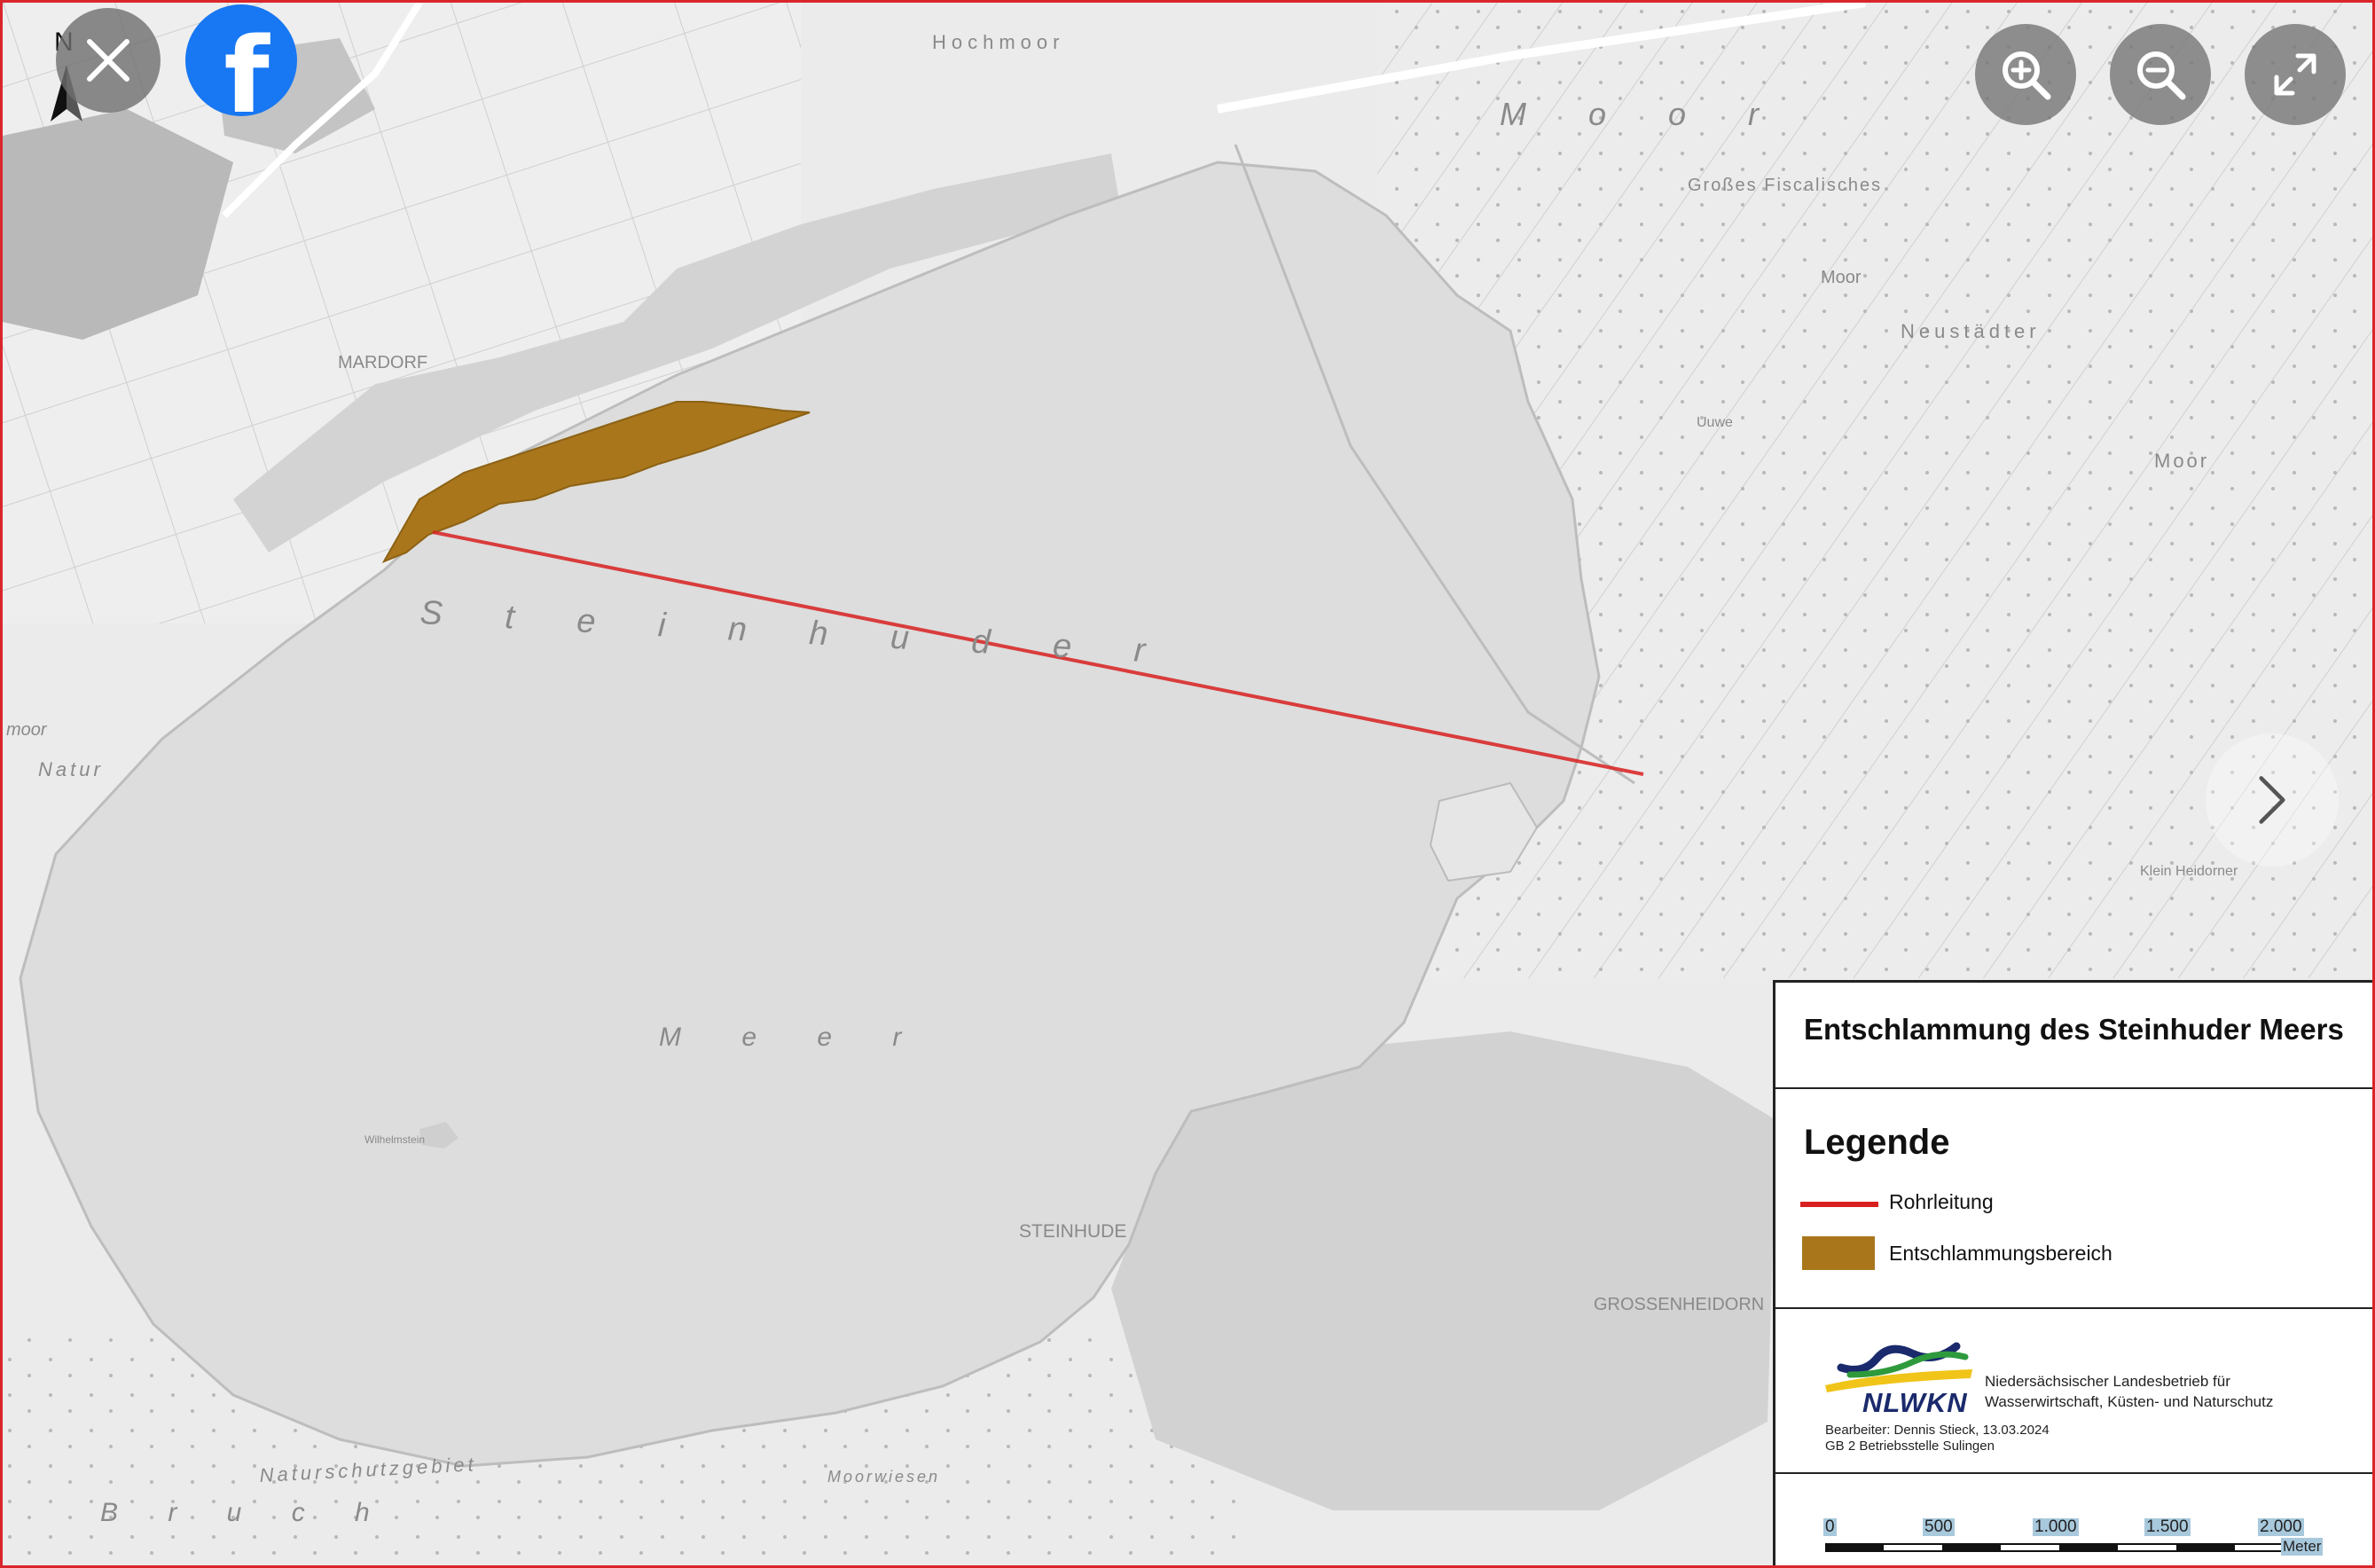 This screenshot has width=2375, height=1568. Describe the element at coordinates (2000, 1253) in the screenshot. I see `legend-label-dredging-area: Entschlammungsbereich` at that location.